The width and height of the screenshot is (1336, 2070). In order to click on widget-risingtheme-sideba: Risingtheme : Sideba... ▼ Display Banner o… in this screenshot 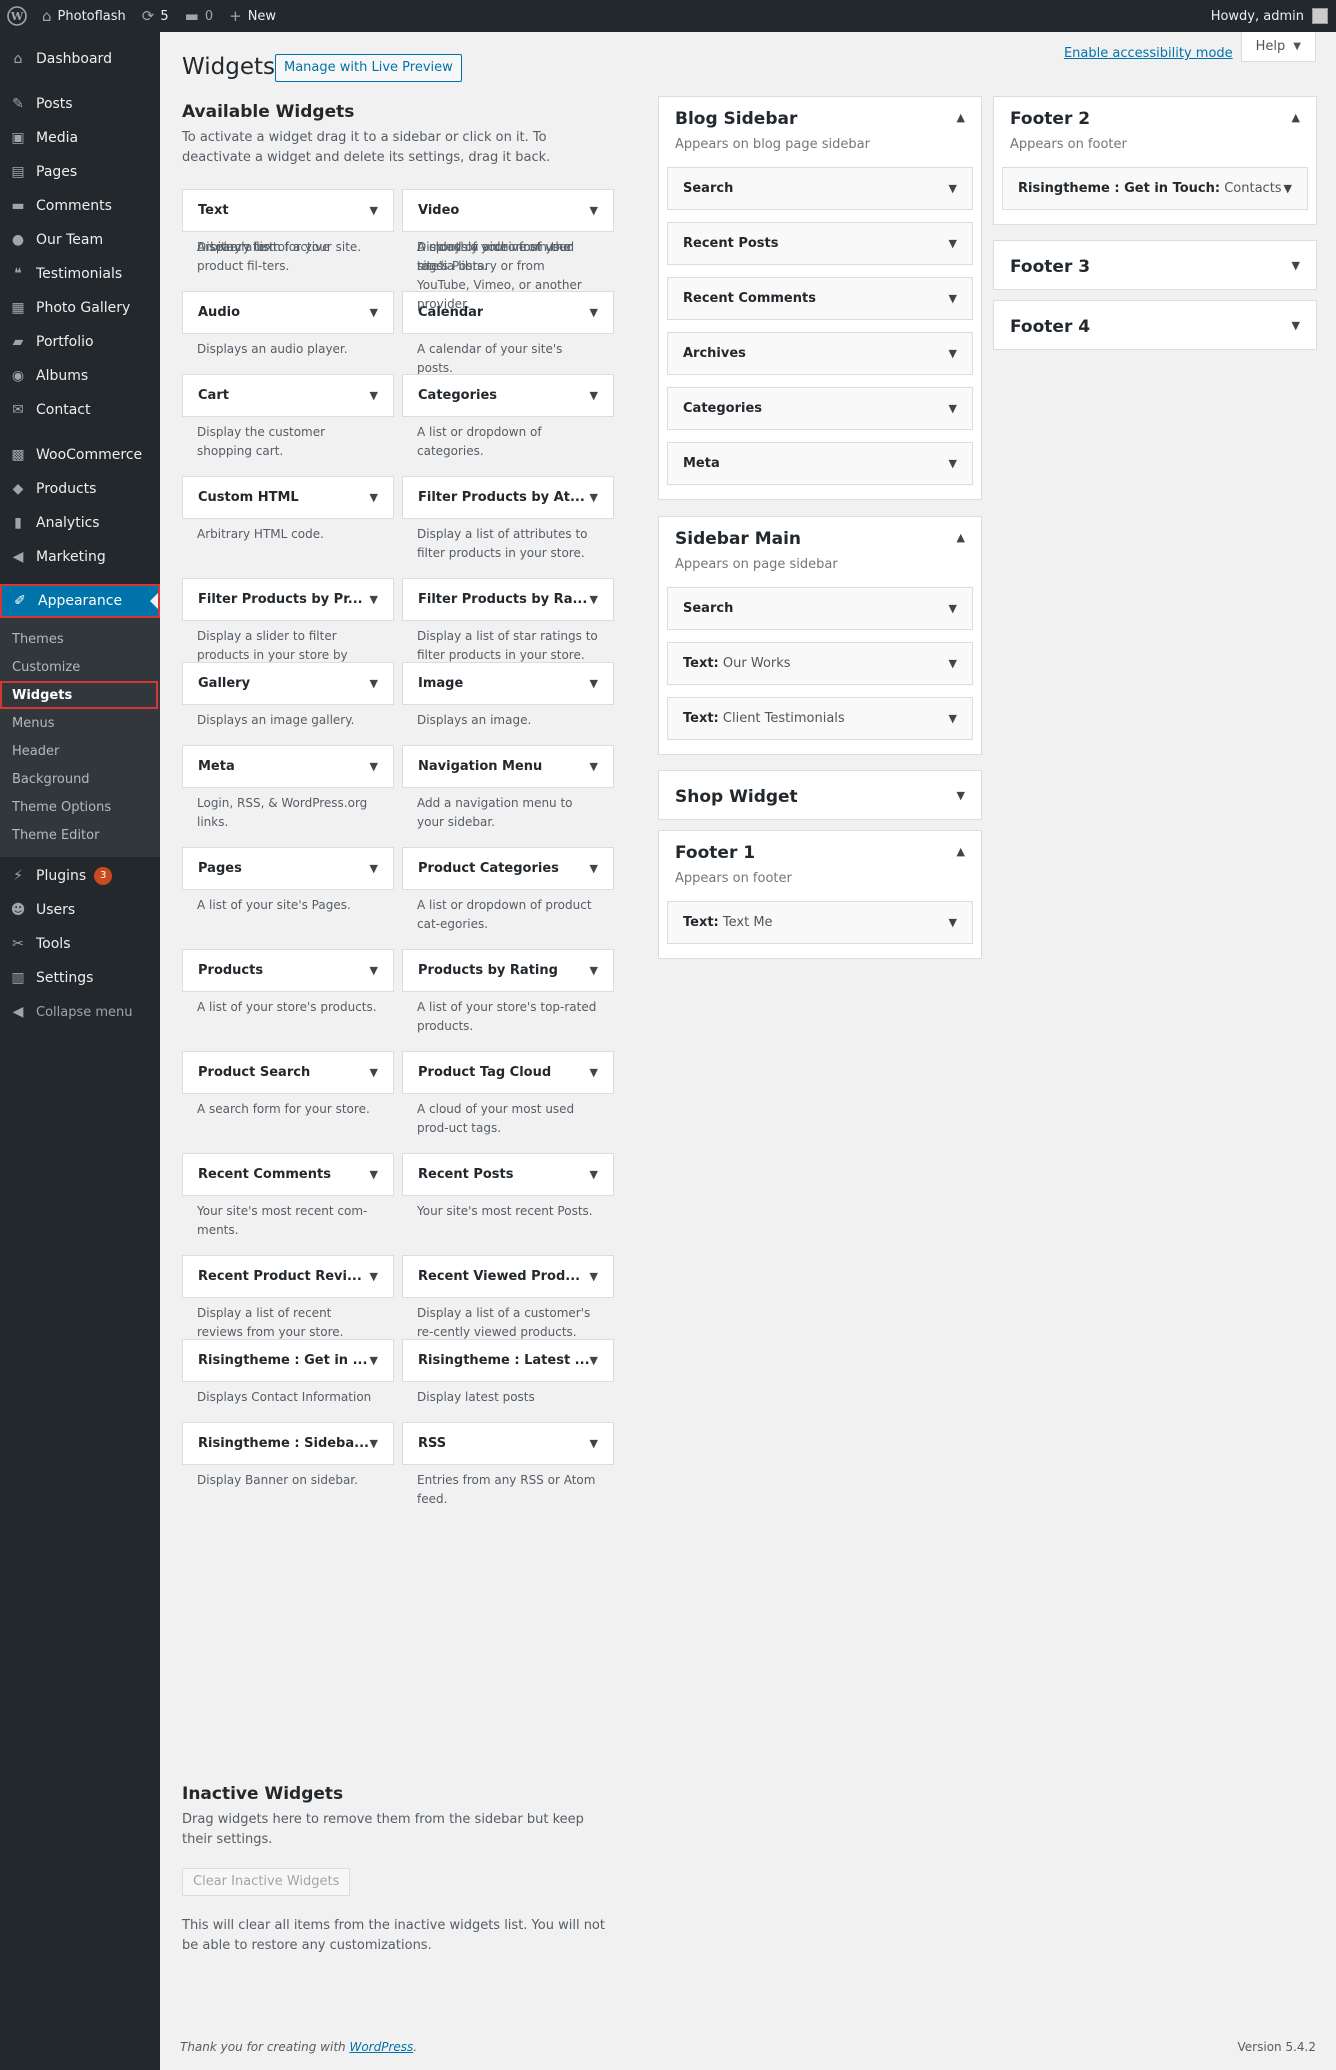, I will do `click(288, 1456)`.